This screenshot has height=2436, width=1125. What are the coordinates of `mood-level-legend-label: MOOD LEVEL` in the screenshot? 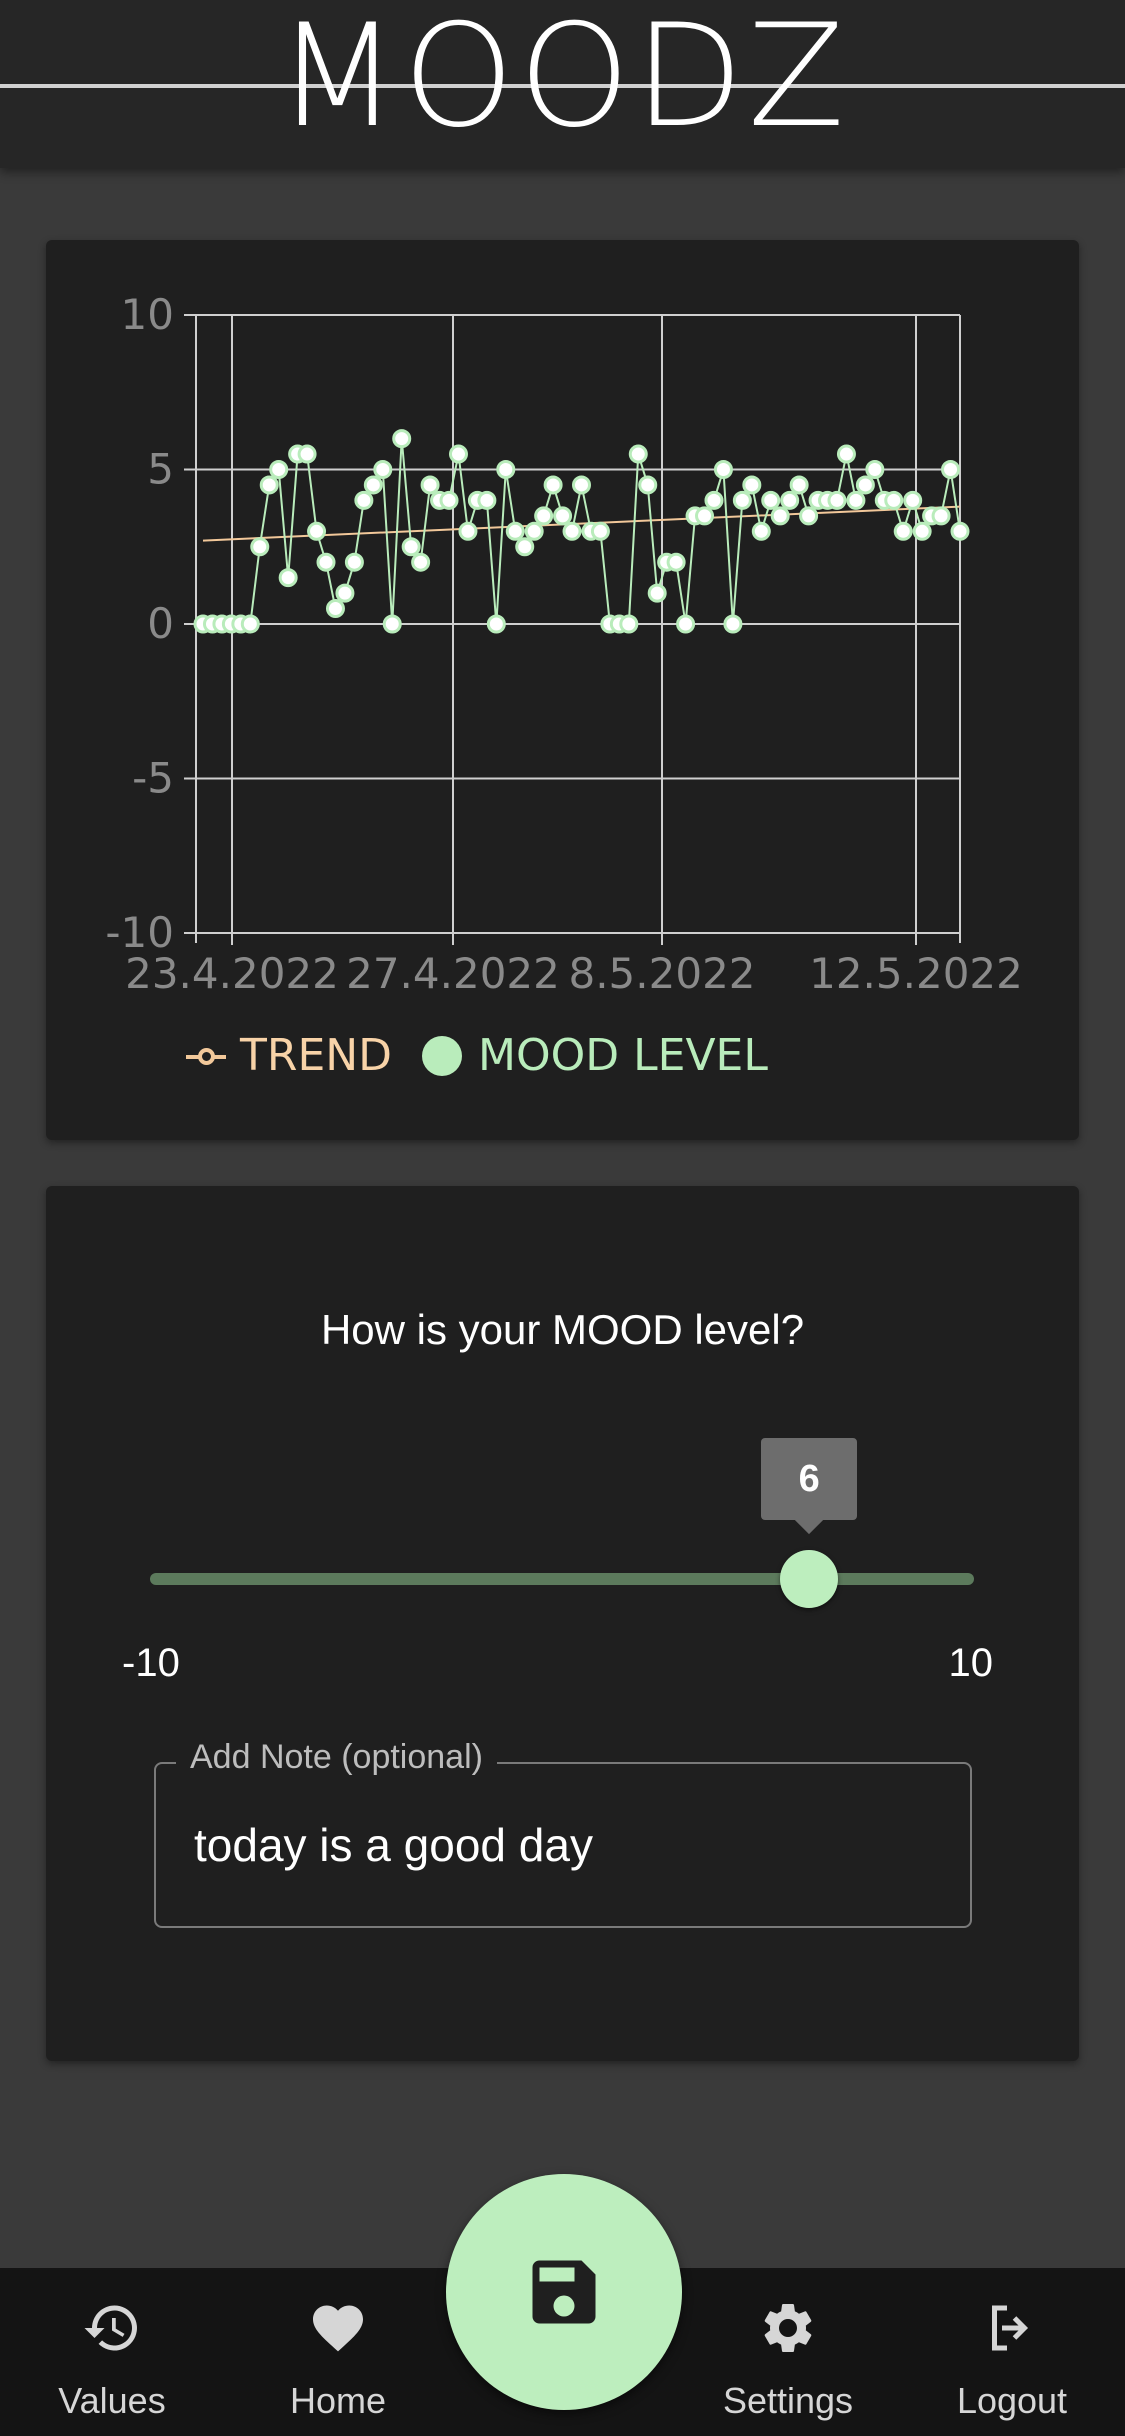 It's located at (623, 1055).